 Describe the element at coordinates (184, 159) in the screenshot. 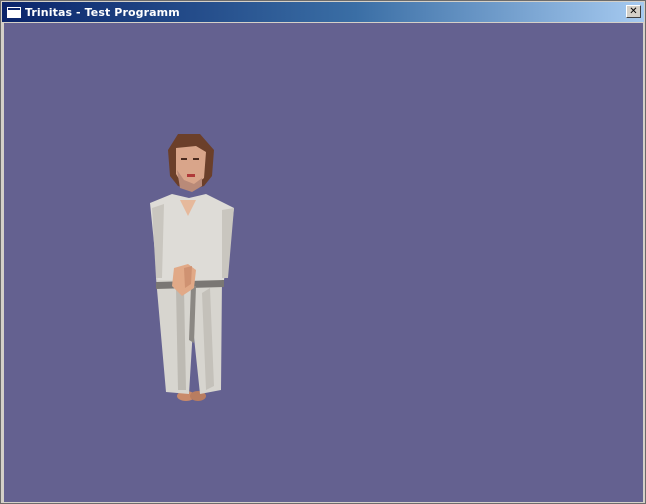

I see `character-eye-left` at that location.